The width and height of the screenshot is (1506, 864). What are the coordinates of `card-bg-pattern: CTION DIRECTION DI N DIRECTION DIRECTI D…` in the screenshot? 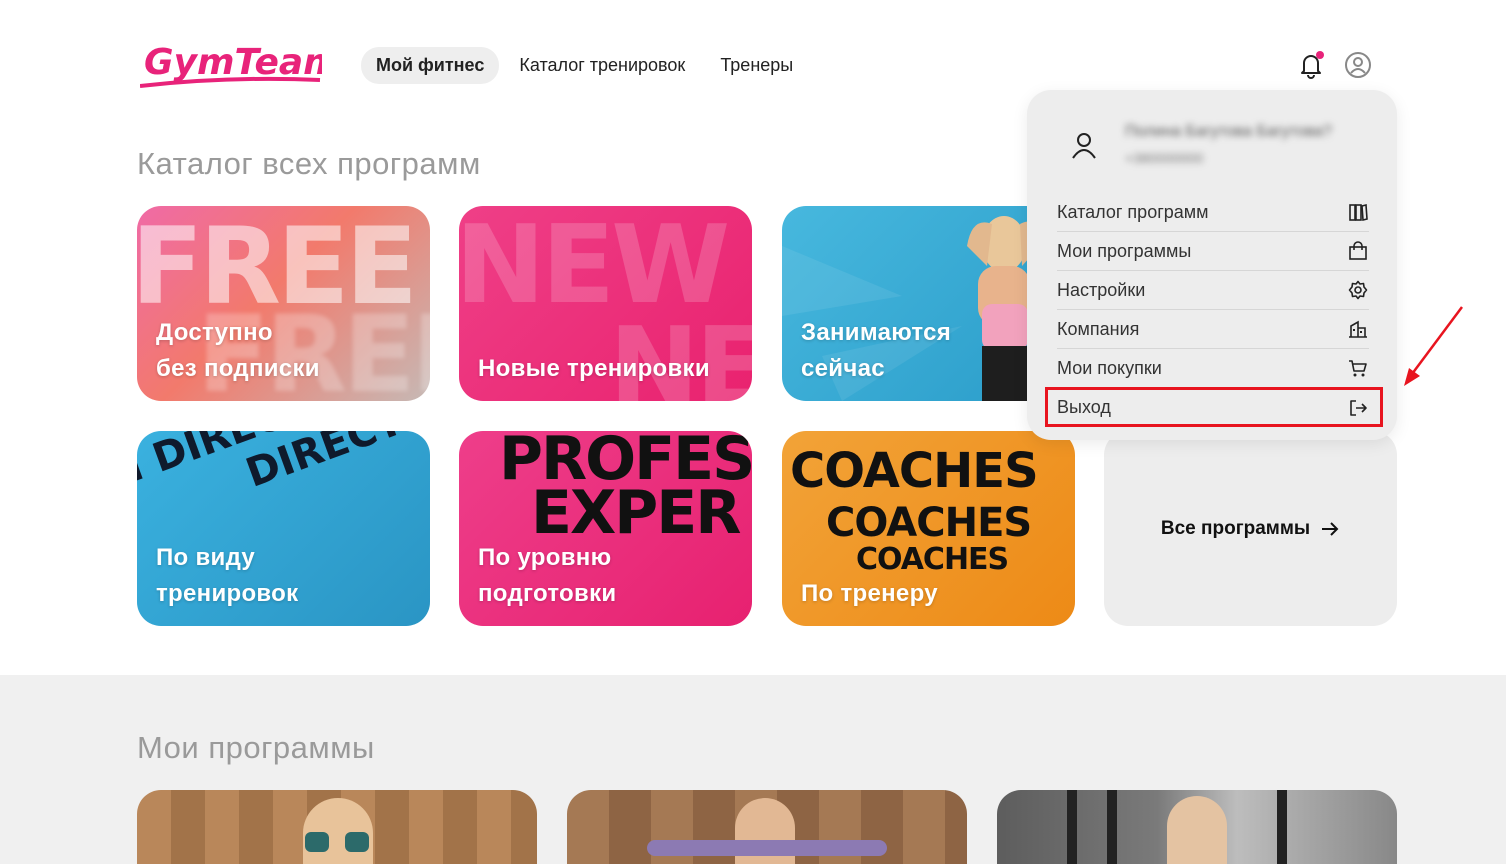 It's located at (283, 483).